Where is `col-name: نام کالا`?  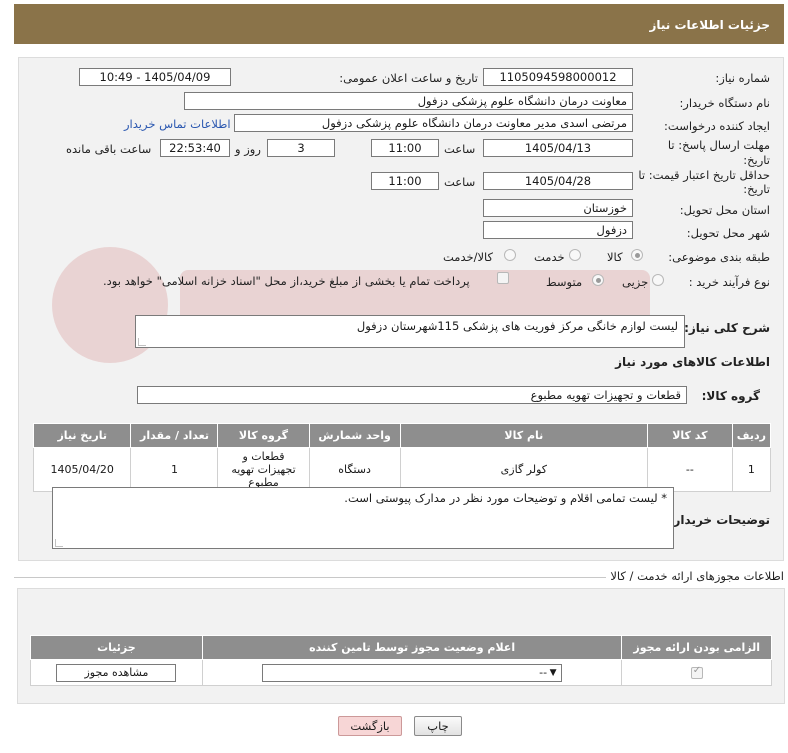 col-name: نام کالا is located at coordinates (524, 435).